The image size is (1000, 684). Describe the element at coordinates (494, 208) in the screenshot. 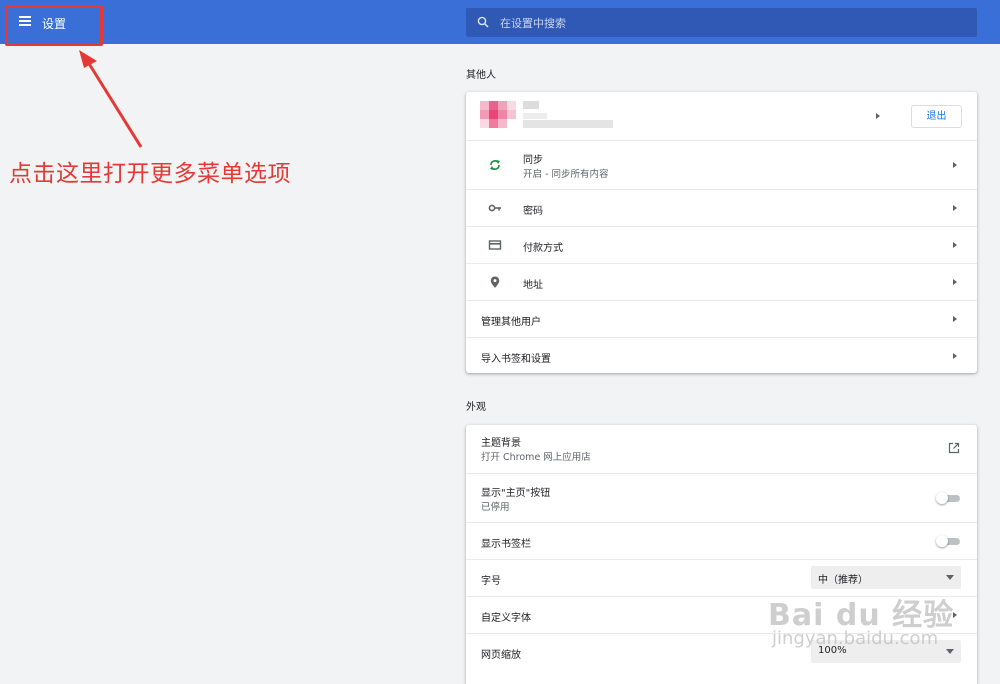

I see `key-icon` at that location.